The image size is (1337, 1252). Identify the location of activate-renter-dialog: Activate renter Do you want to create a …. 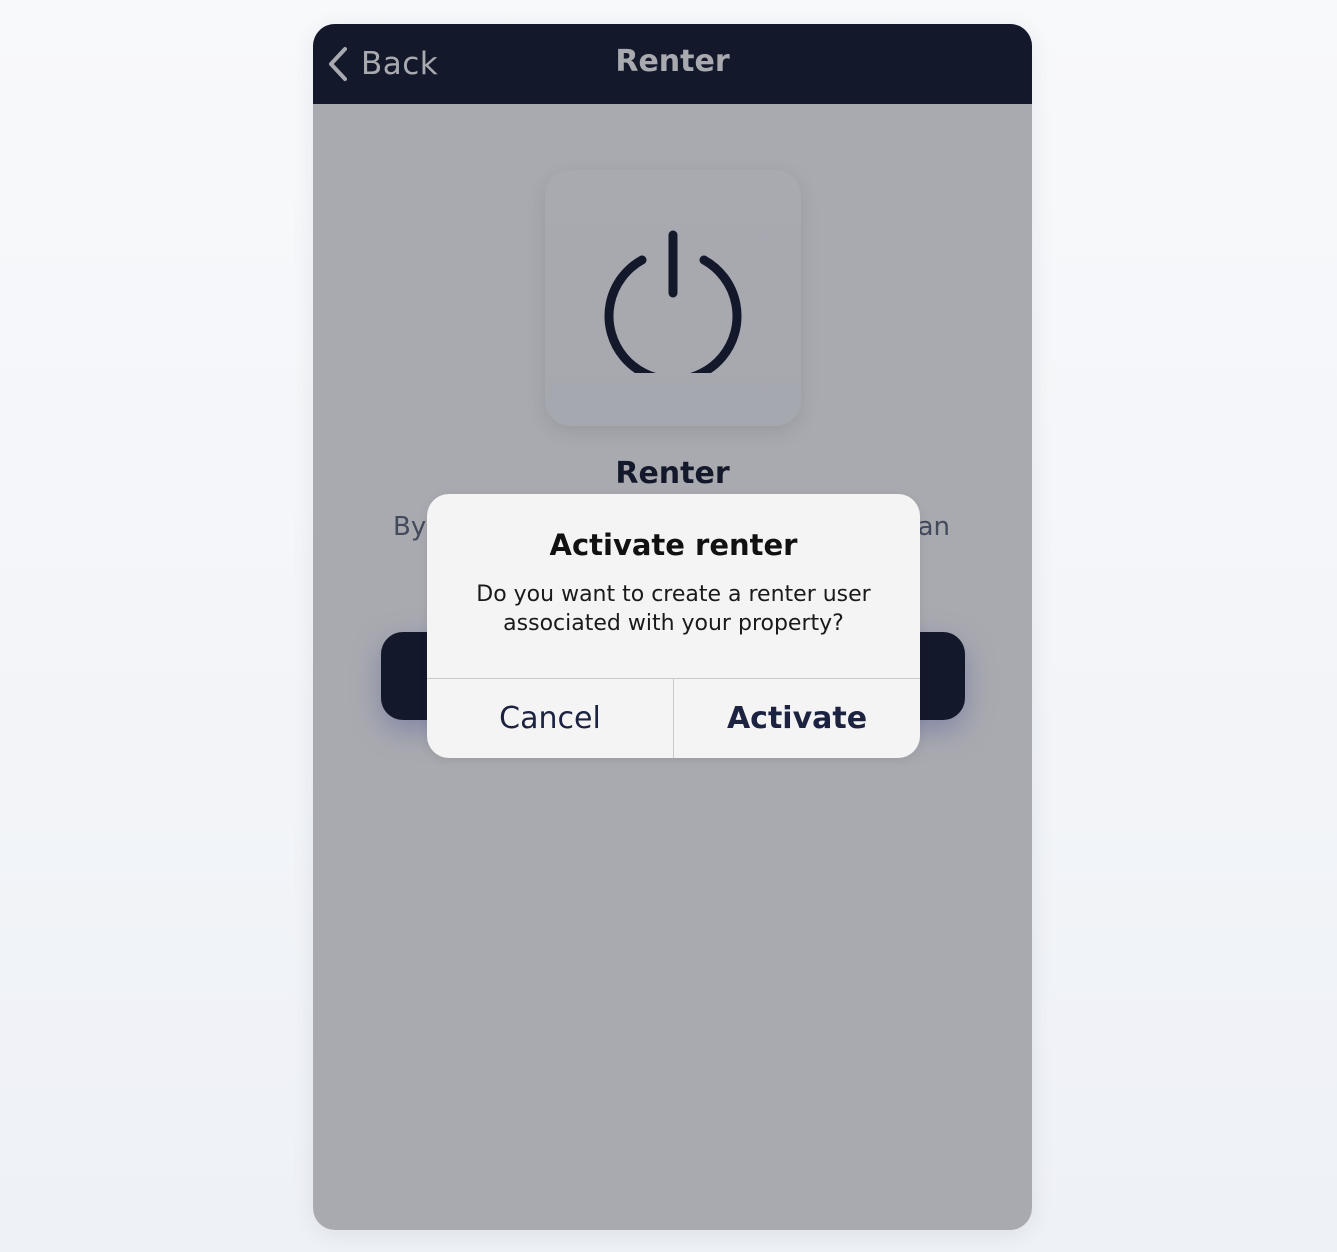
(673, 626).